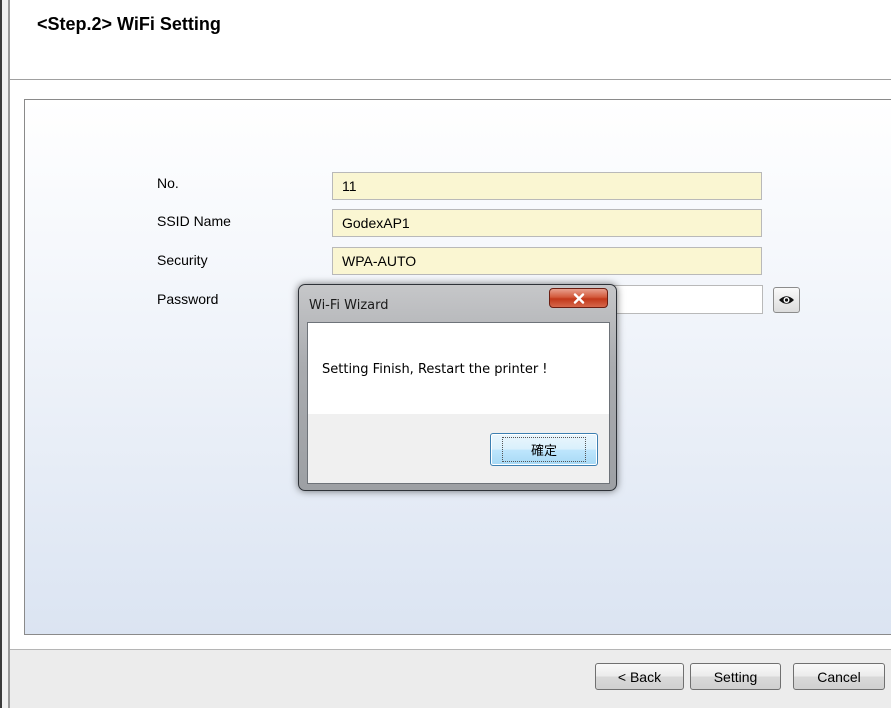 This screenshot has height=708, width=891. I want to click on dialog-message: Setting Finish, Restart the printer !, so click(435, 369).